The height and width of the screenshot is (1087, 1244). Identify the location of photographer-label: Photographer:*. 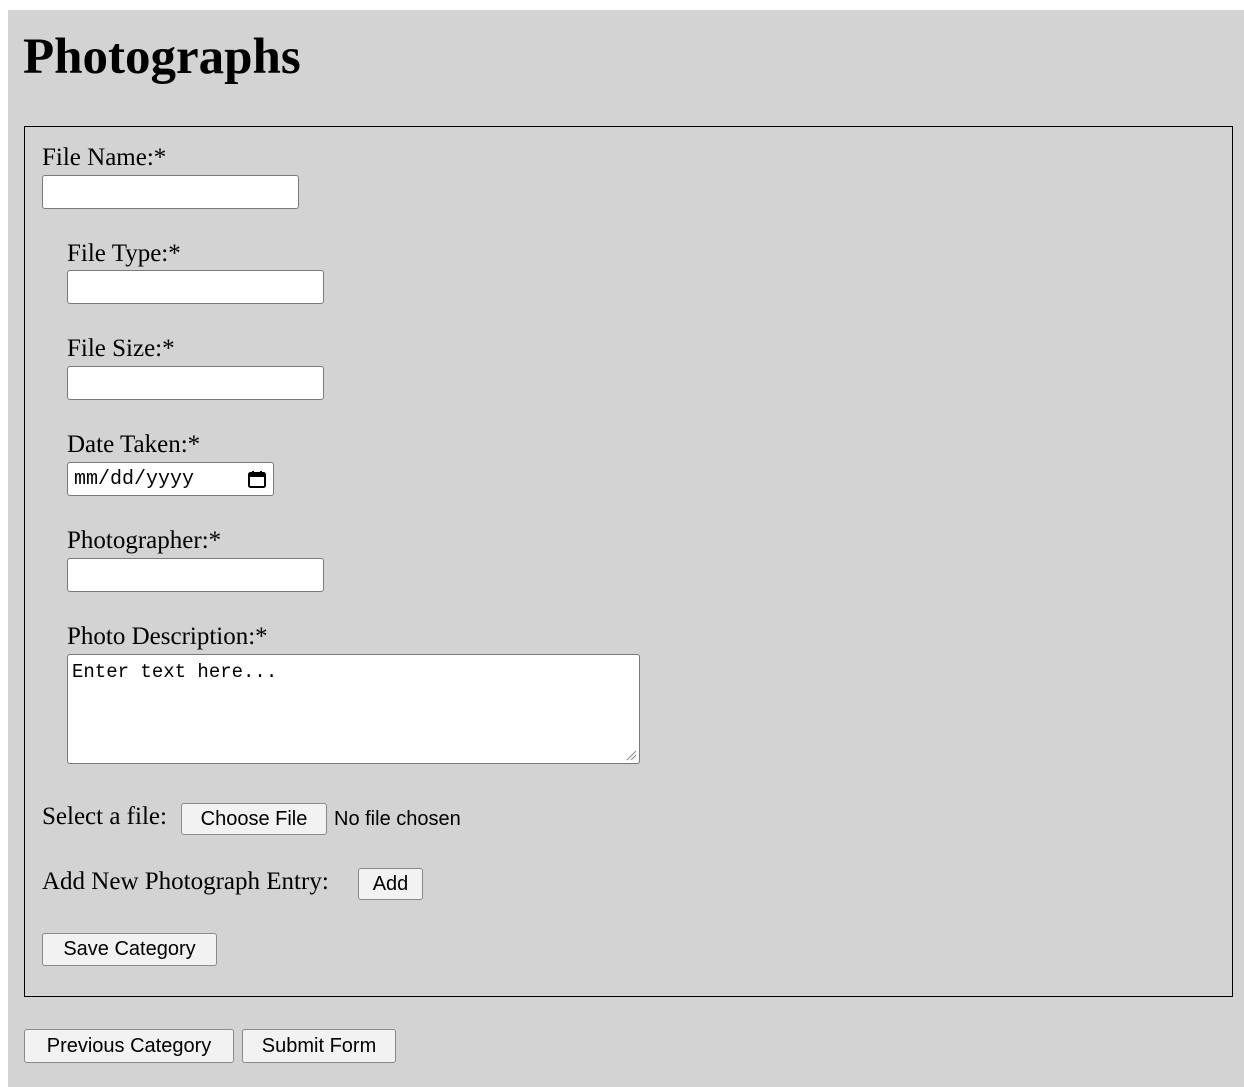
(144, 540).